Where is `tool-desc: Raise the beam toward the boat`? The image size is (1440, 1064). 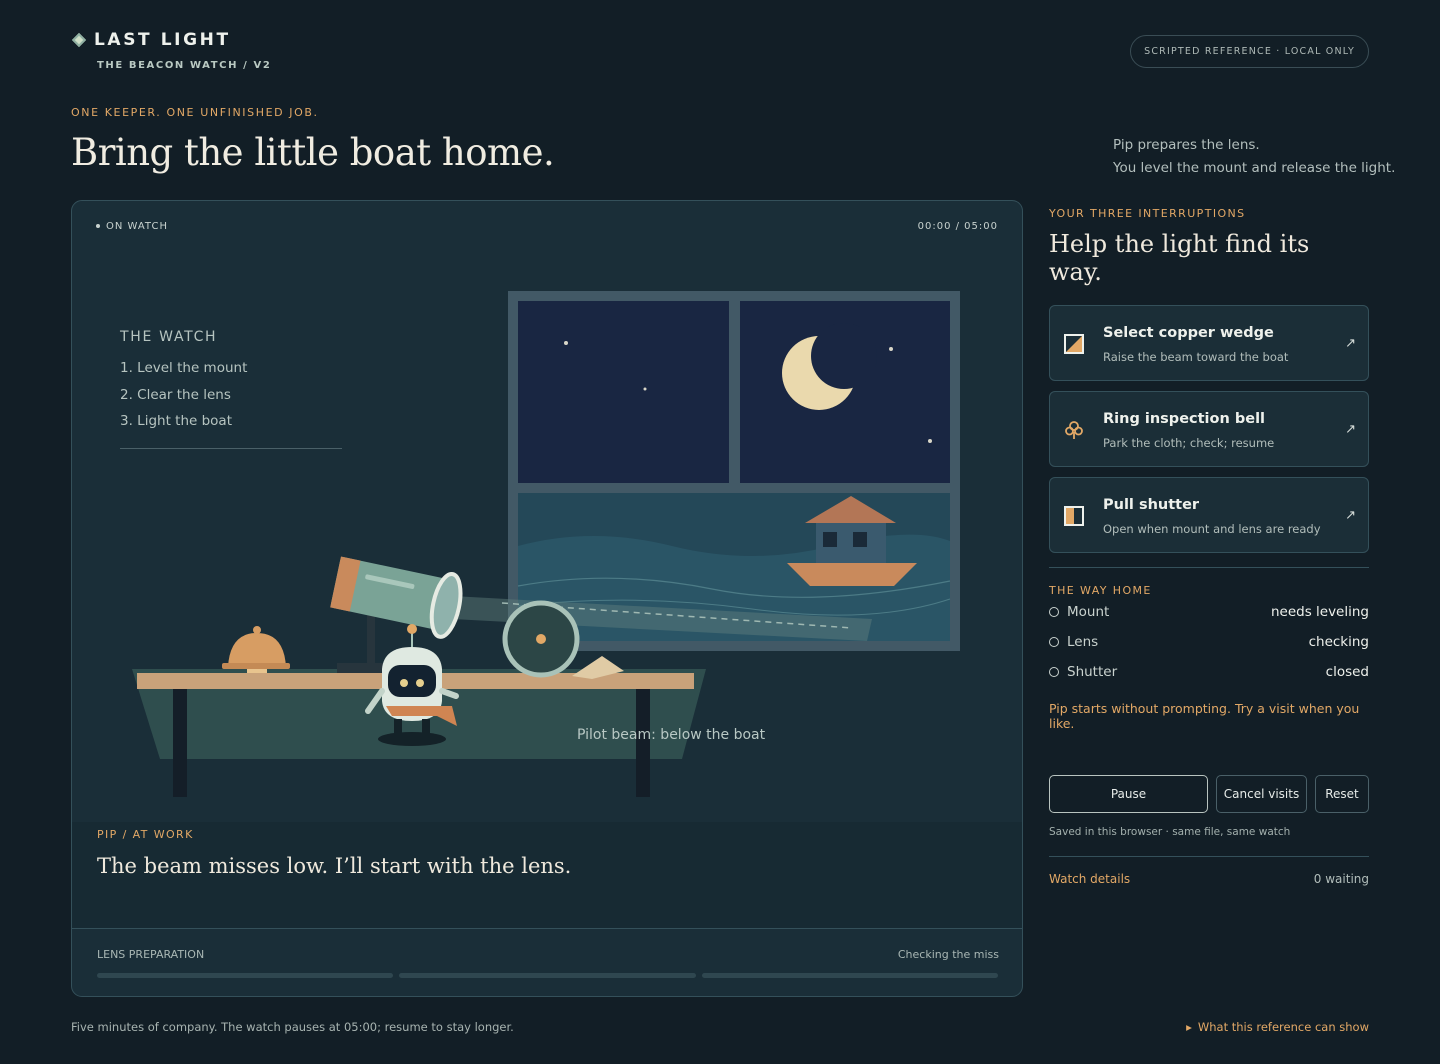 tool-desc: Raise the beam toward the boat is located at coordinates (1196, 357).